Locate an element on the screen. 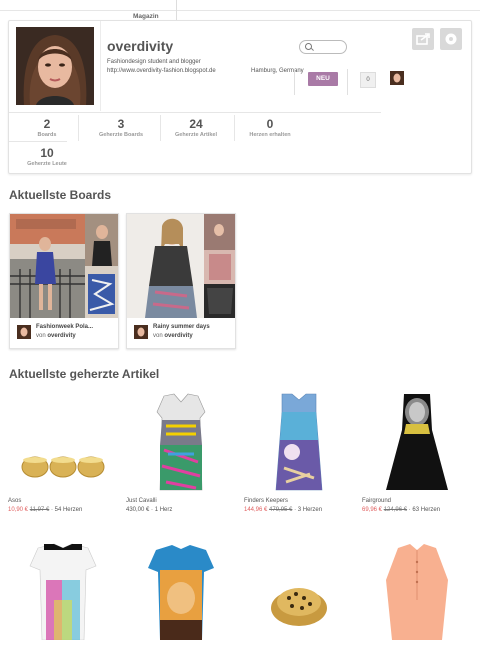 This screenshot has height=648, width=480. product-card: Just Cavalli 430,00 € · 1 Herz is located at coordinates (181, 451).